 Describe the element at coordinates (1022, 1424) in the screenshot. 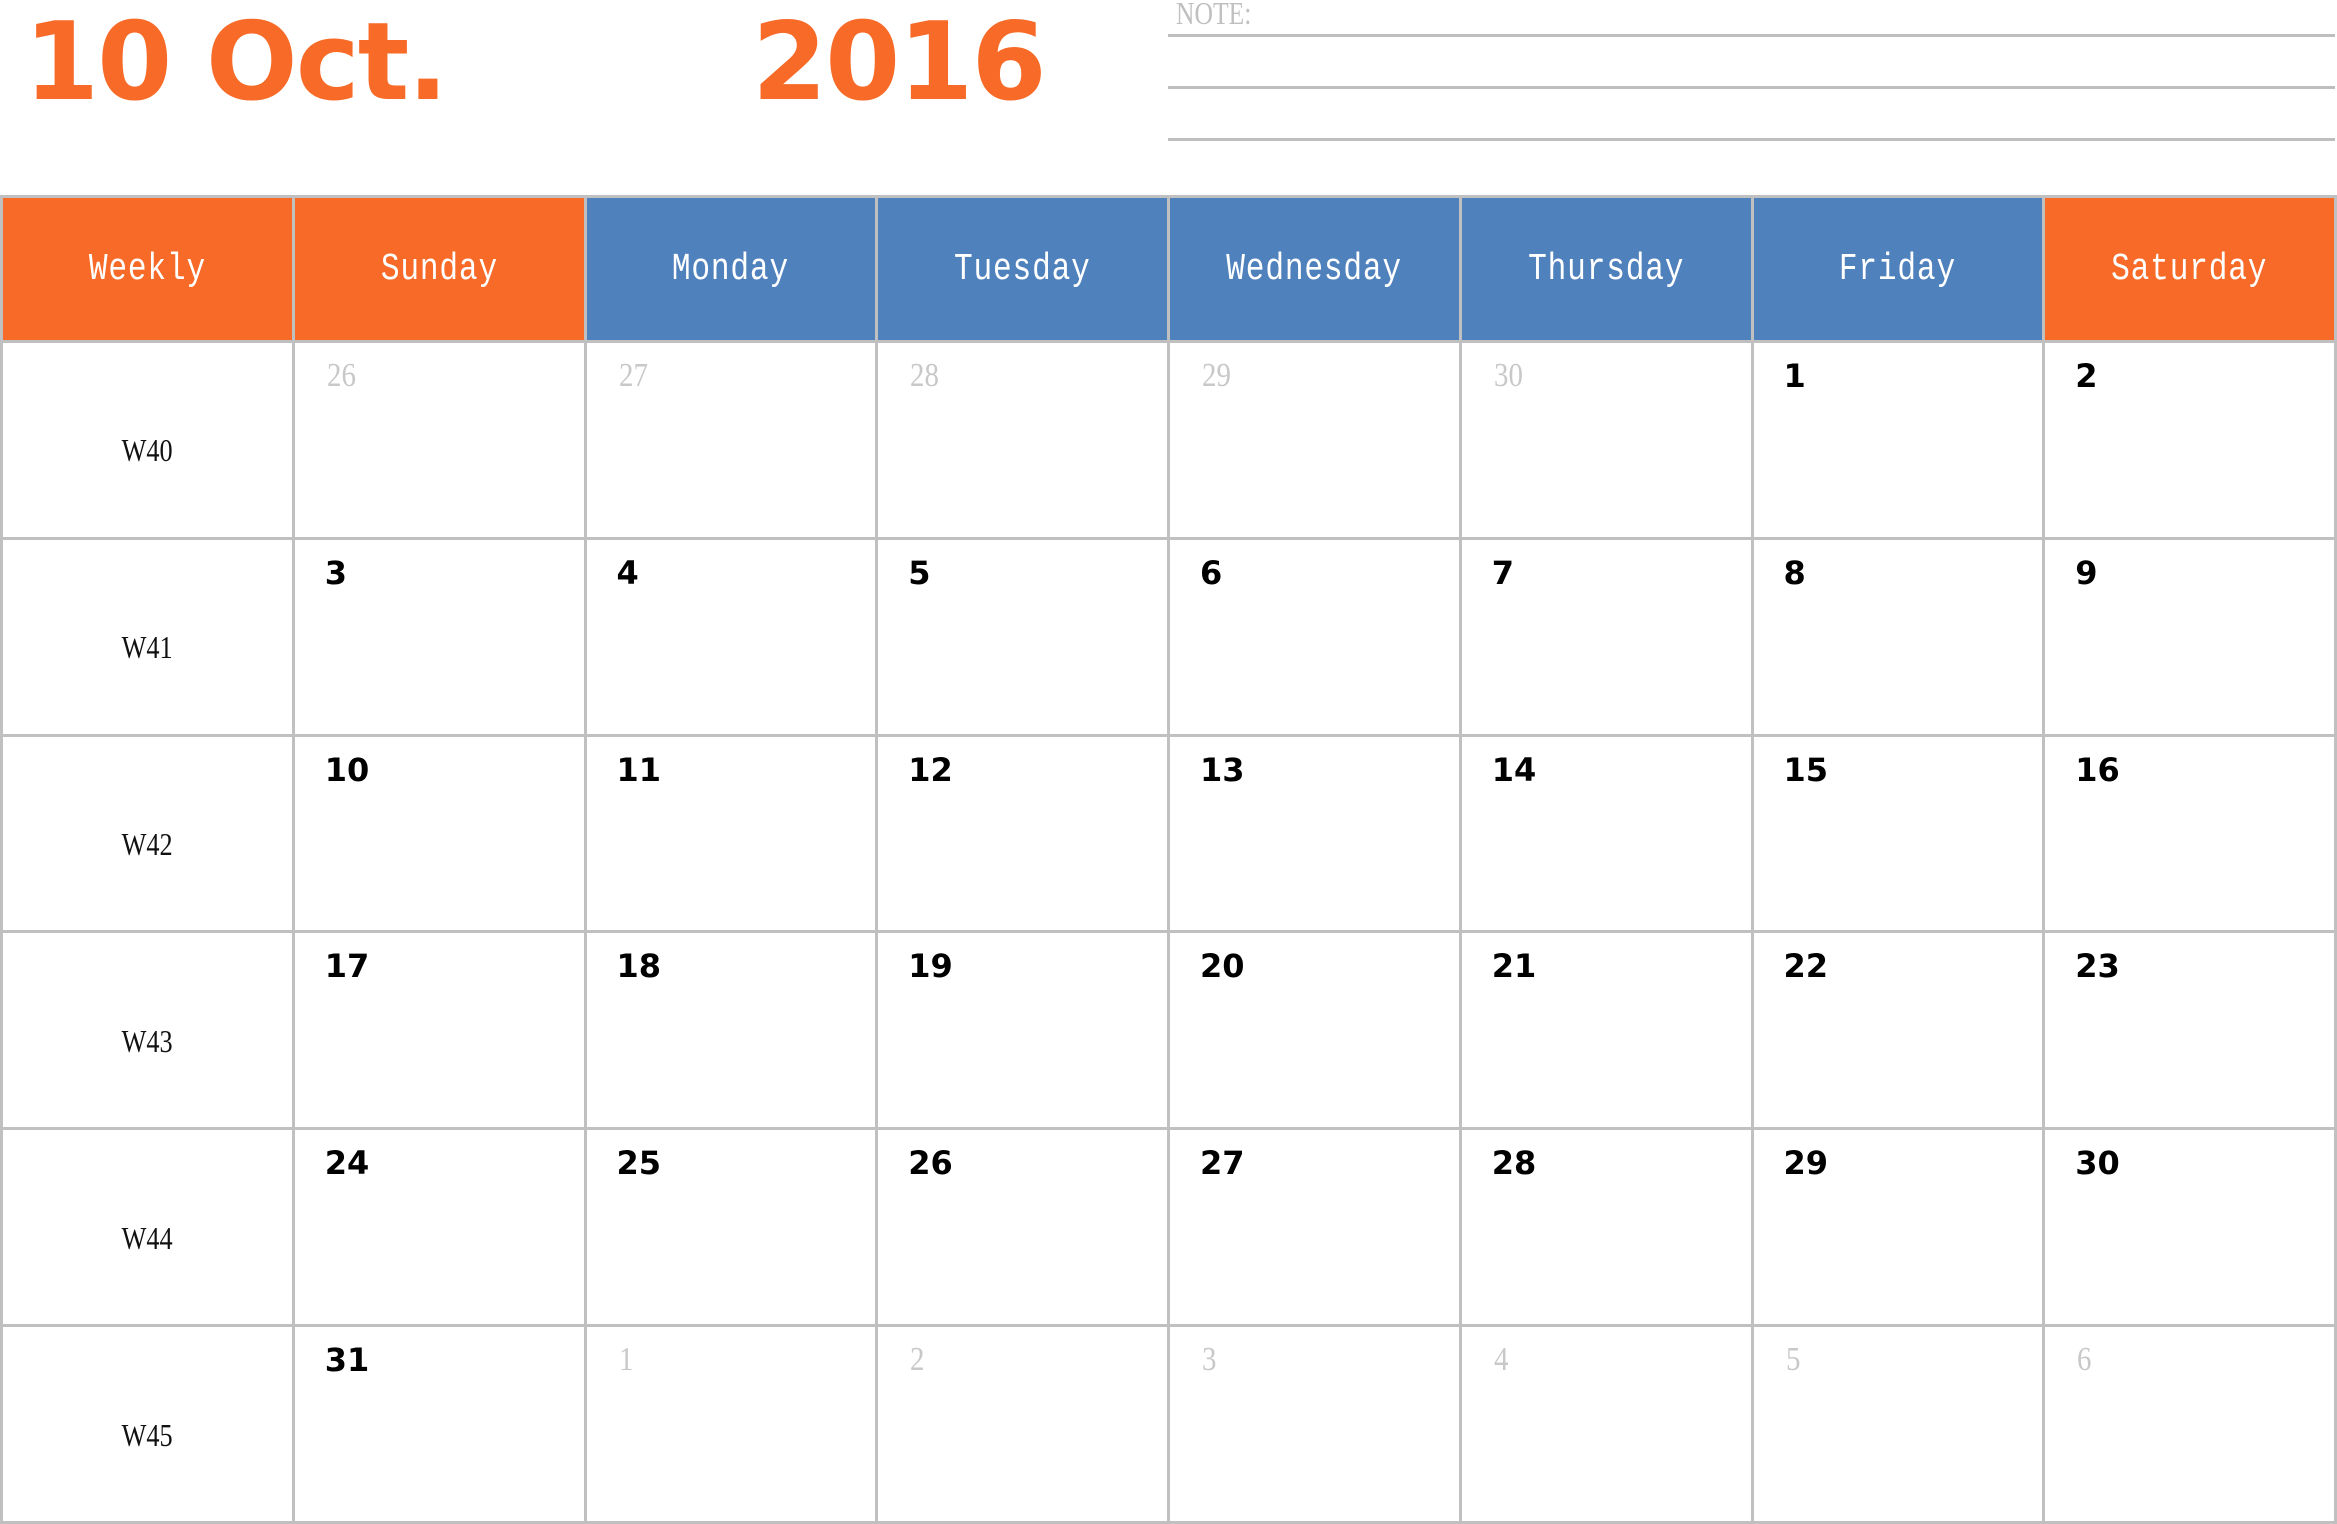

I see `day-cell-outside-month: 2` at that location.